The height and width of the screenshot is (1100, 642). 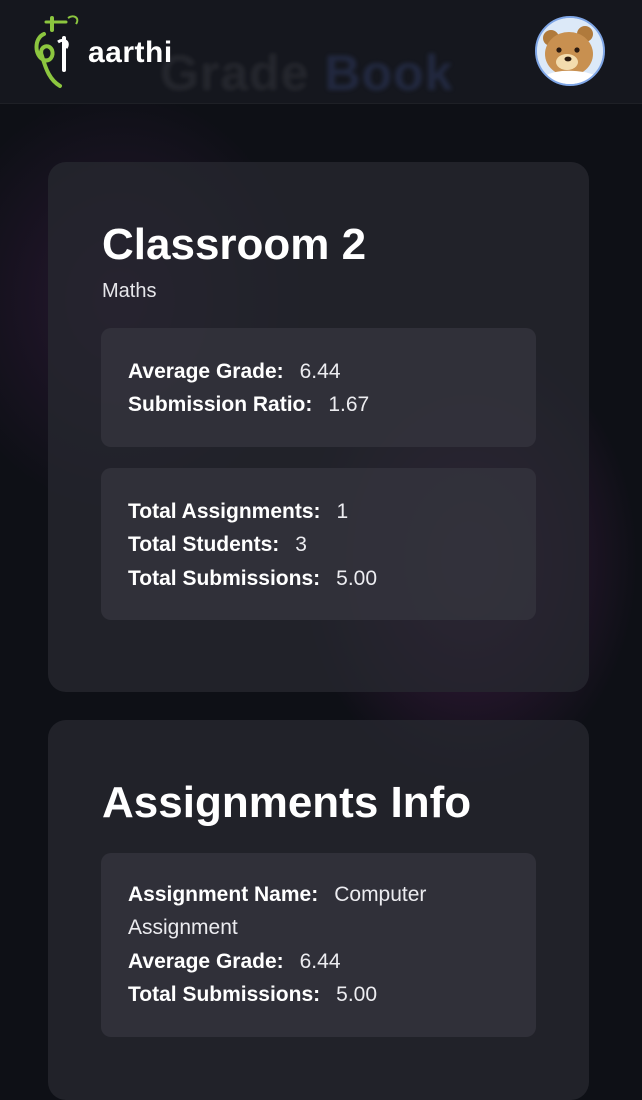 I want to click on total-submissions-value: 5.00, so click(x=357, y=578).